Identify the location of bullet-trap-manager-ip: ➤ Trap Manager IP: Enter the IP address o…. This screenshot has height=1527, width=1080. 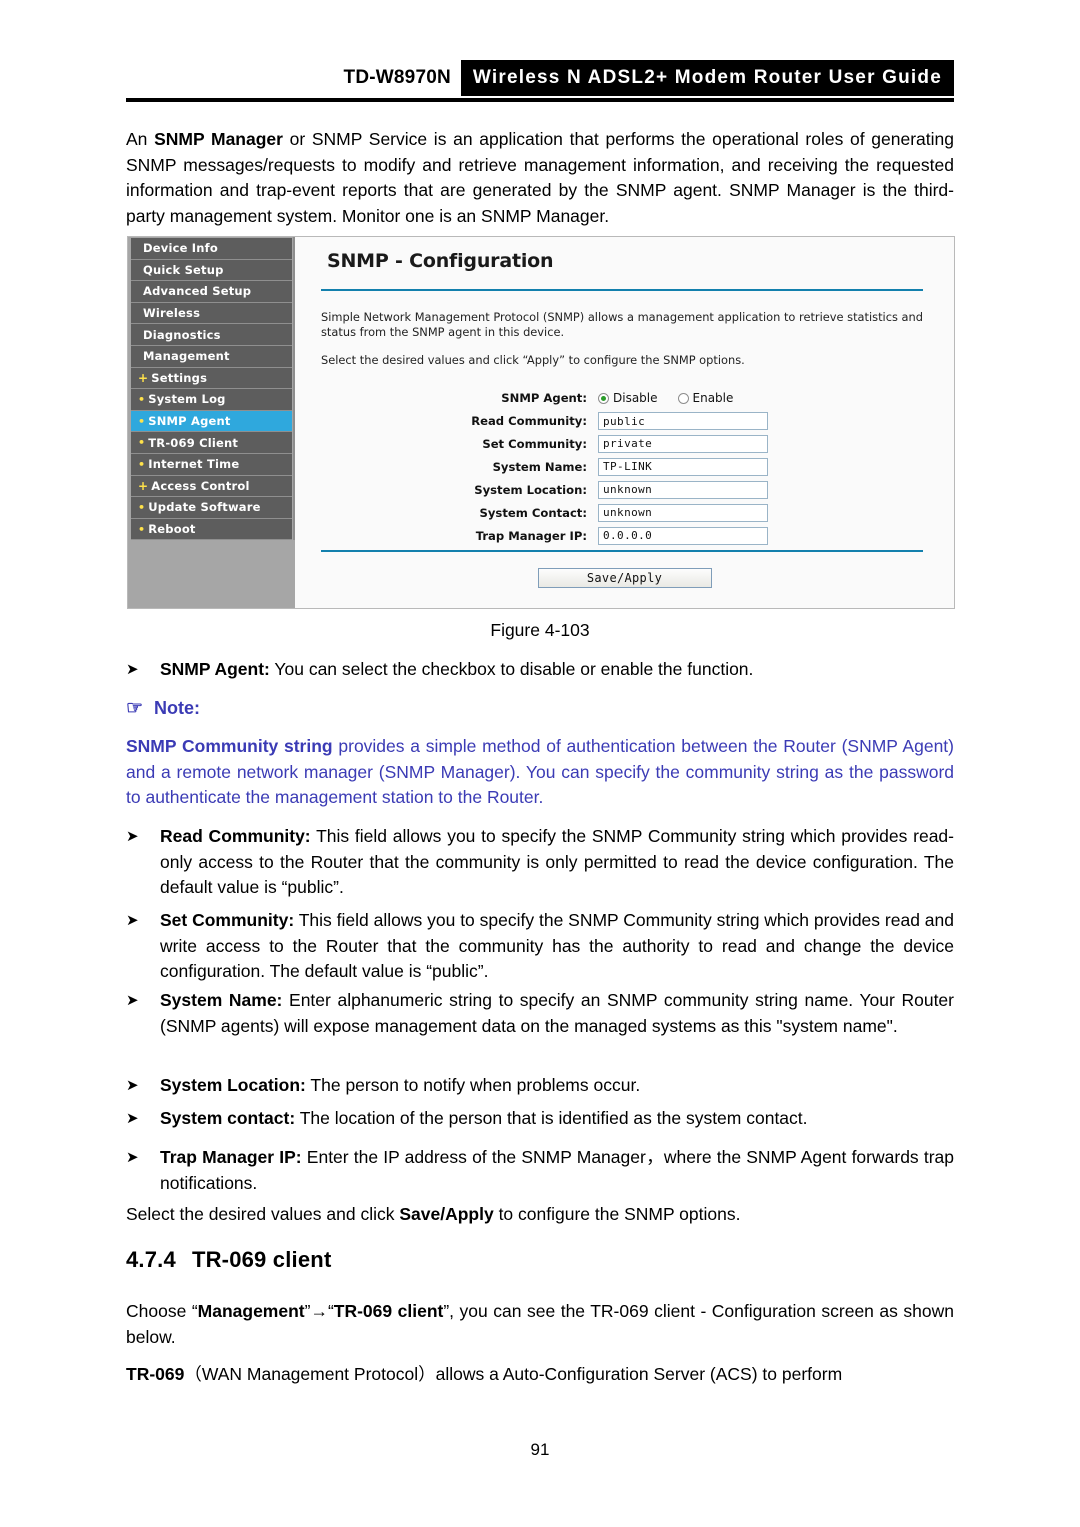
(540, 1170).